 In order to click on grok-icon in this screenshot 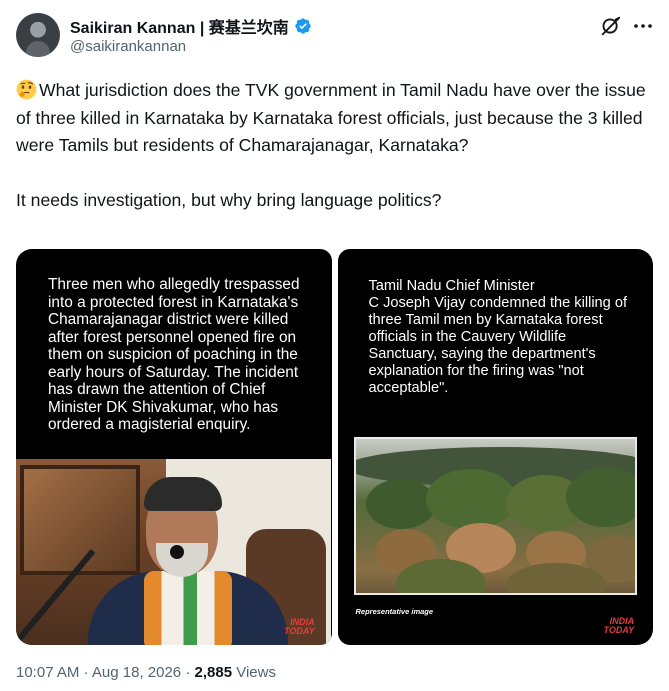, I will do `click(611, 26)`.